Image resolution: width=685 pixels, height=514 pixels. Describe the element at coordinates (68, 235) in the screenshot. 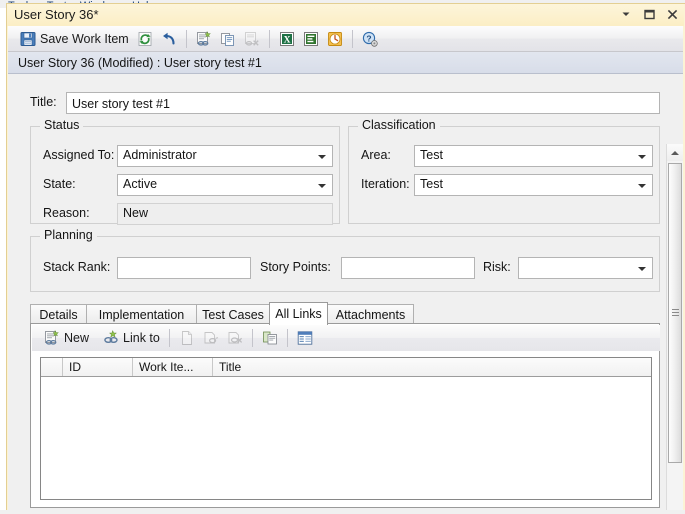

I see `planning-group-legend: Planning` at that location.